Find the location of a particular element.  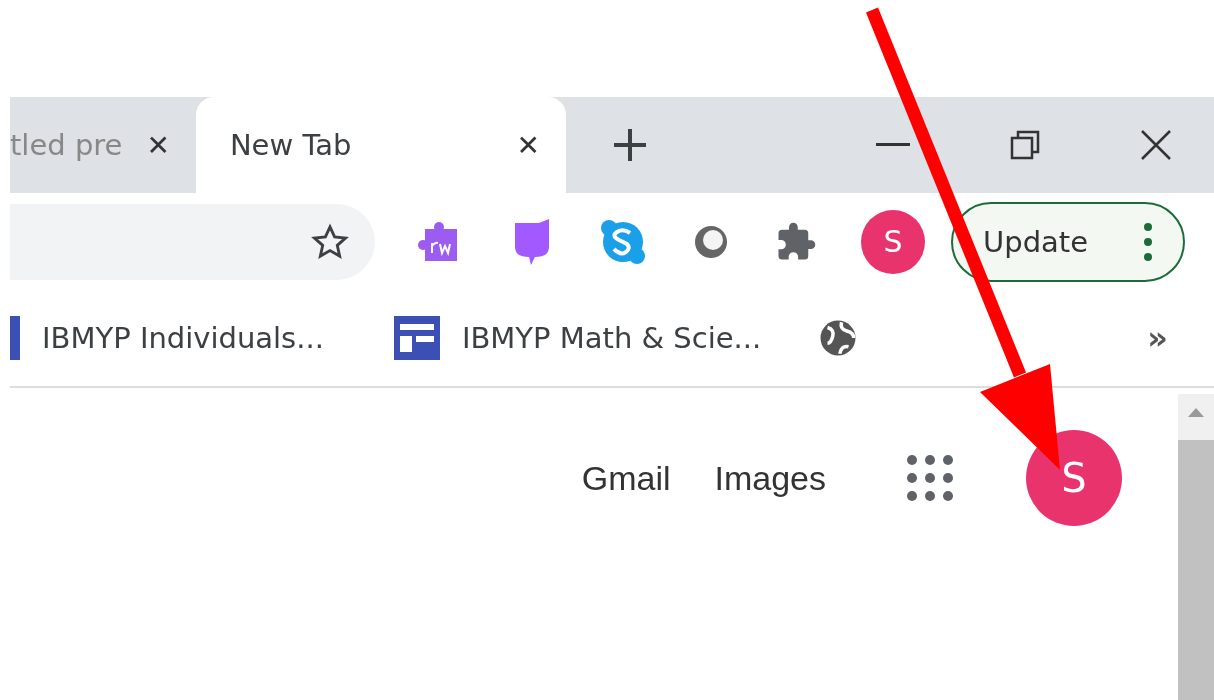

scrollbar-thumb is located at coordinates (1196, 570).